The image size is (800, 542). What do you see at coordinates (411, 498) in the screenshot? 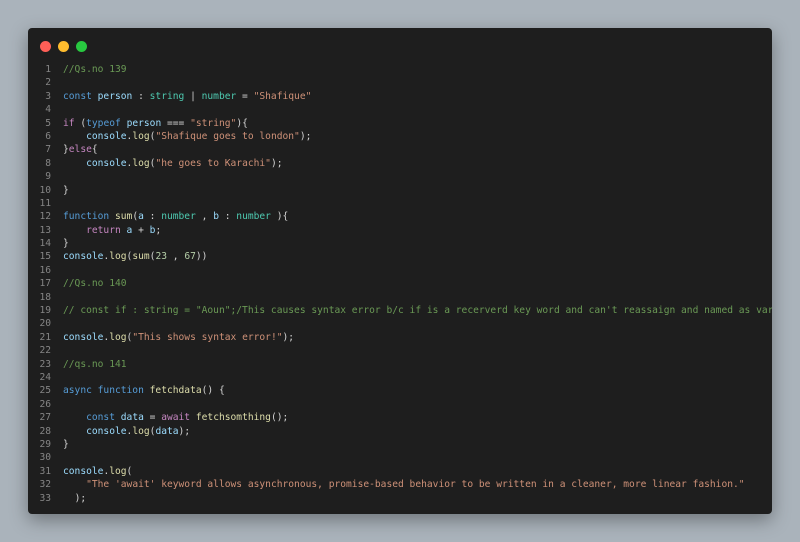
I see `line-text: );` at bounding box center [411, 498].